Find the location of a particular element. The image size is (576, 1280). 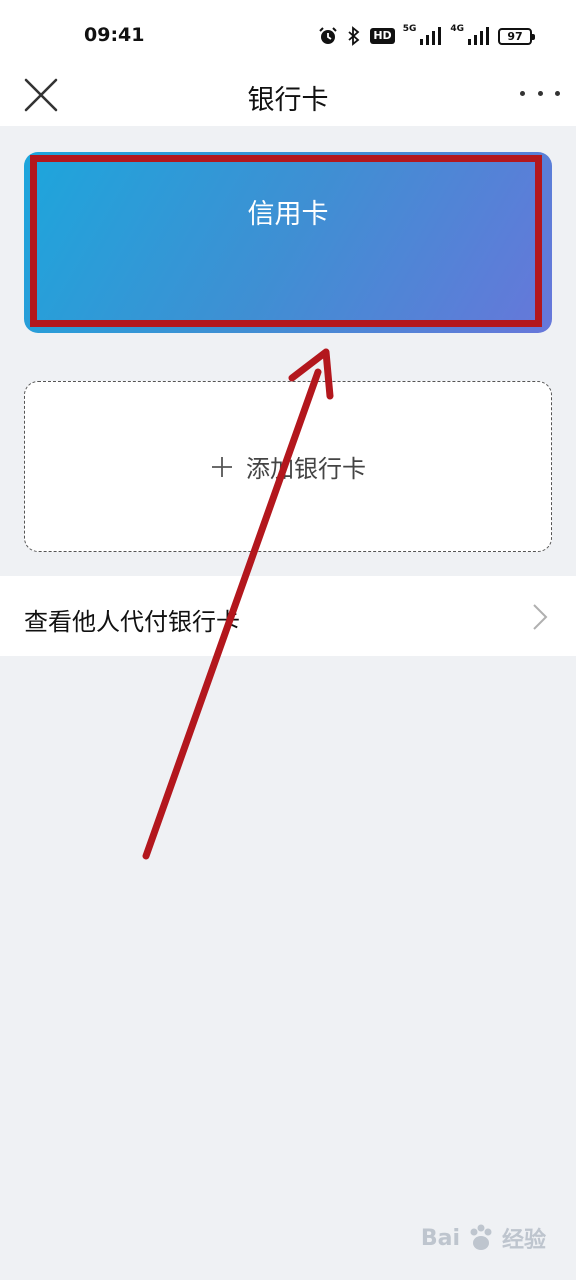

plus-icon is located at coordinates (222, 466).